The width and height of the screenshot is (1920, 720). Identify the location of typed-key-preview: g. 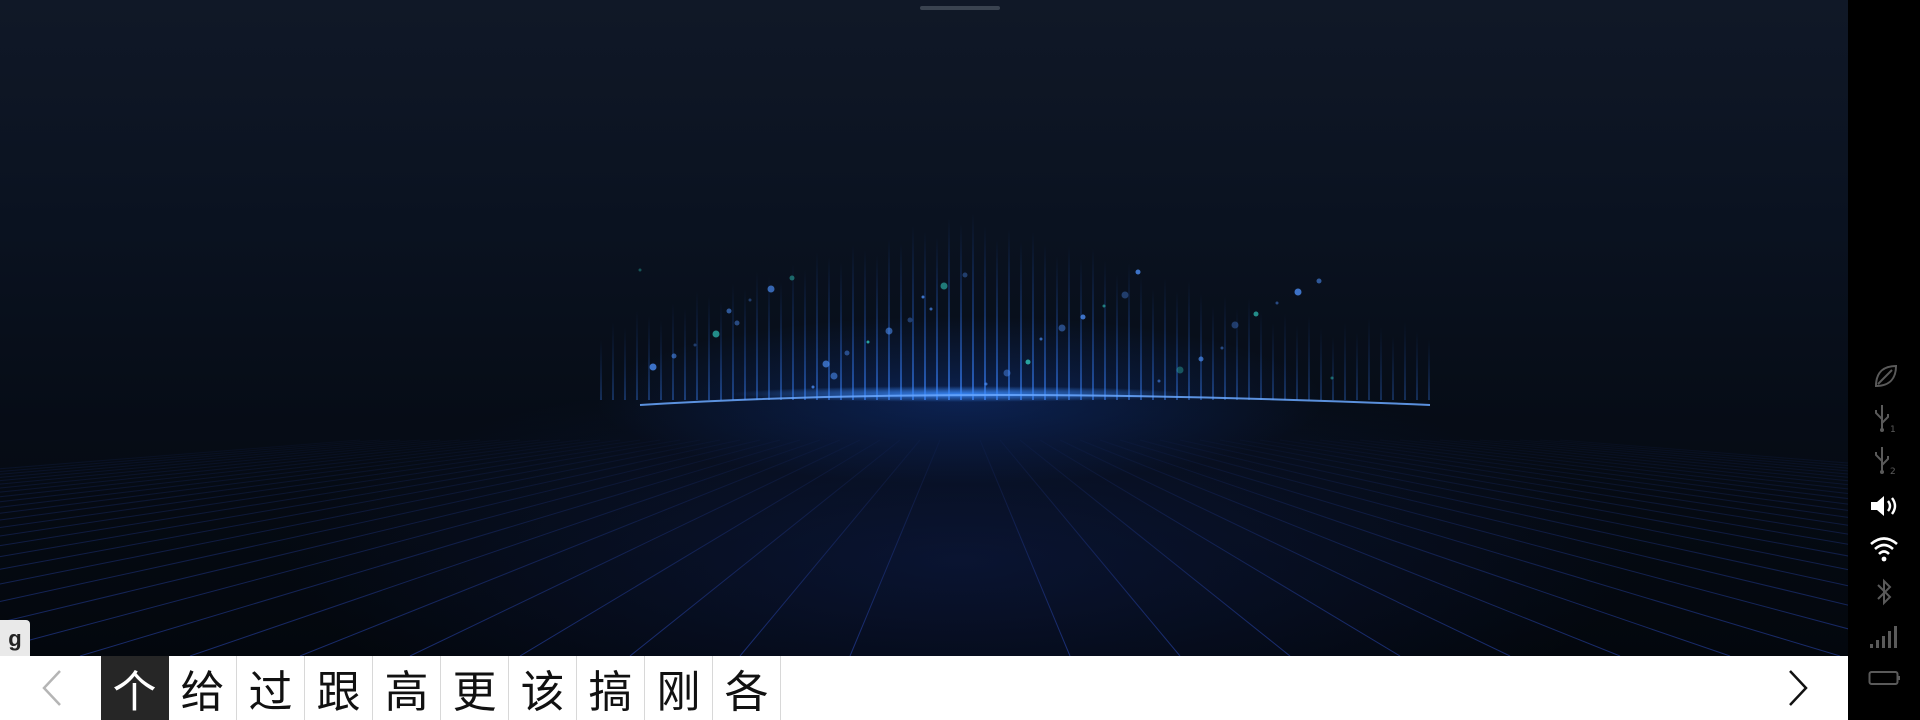
(15, 638).